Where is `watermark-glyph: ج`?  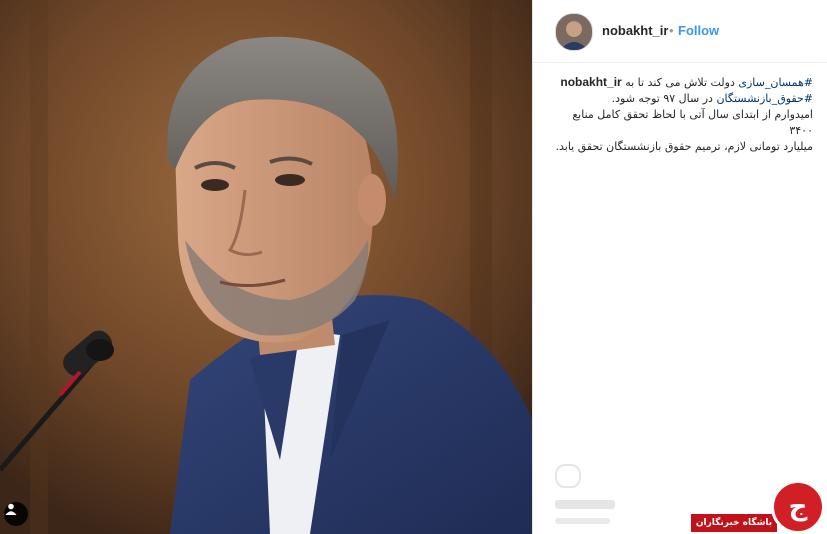
watermark-glyph: ج is located at coordinates (798, 507).